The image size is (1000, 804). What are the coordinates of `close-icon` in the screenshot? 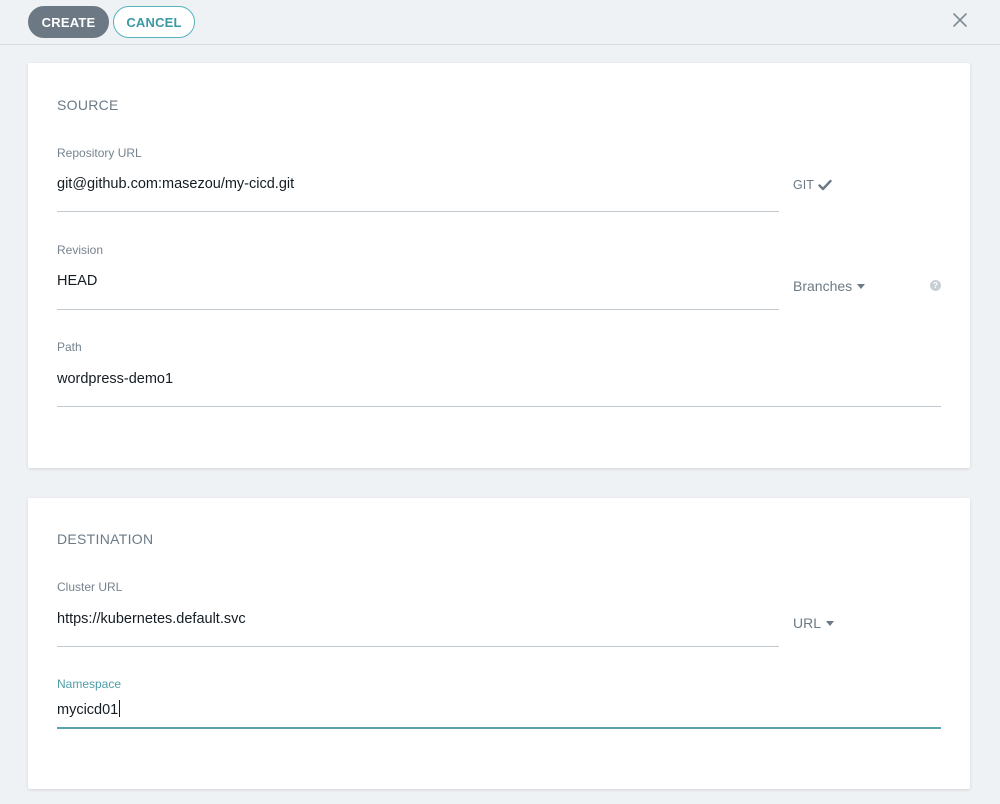 It's located at (960, 20).